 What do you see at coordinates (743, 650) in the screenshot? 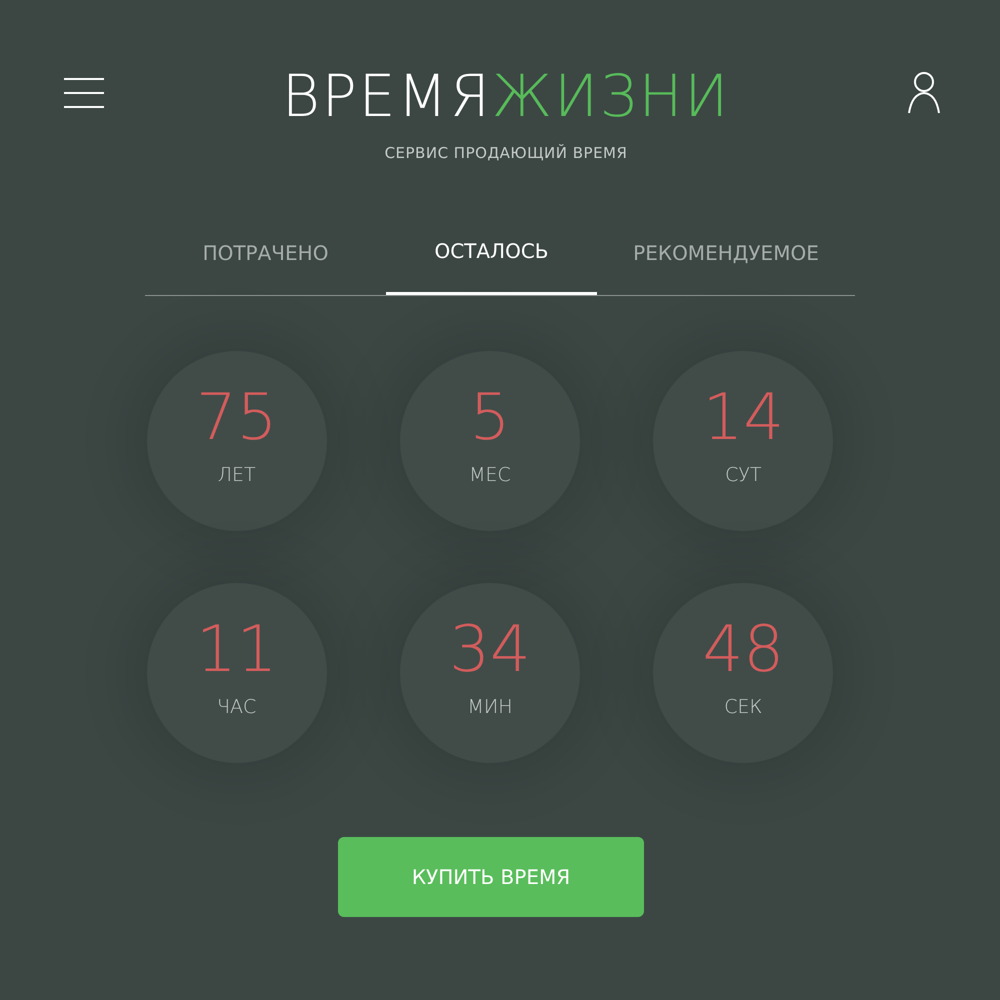
I see `counter-value: 48` at bounding box center [743, 650].